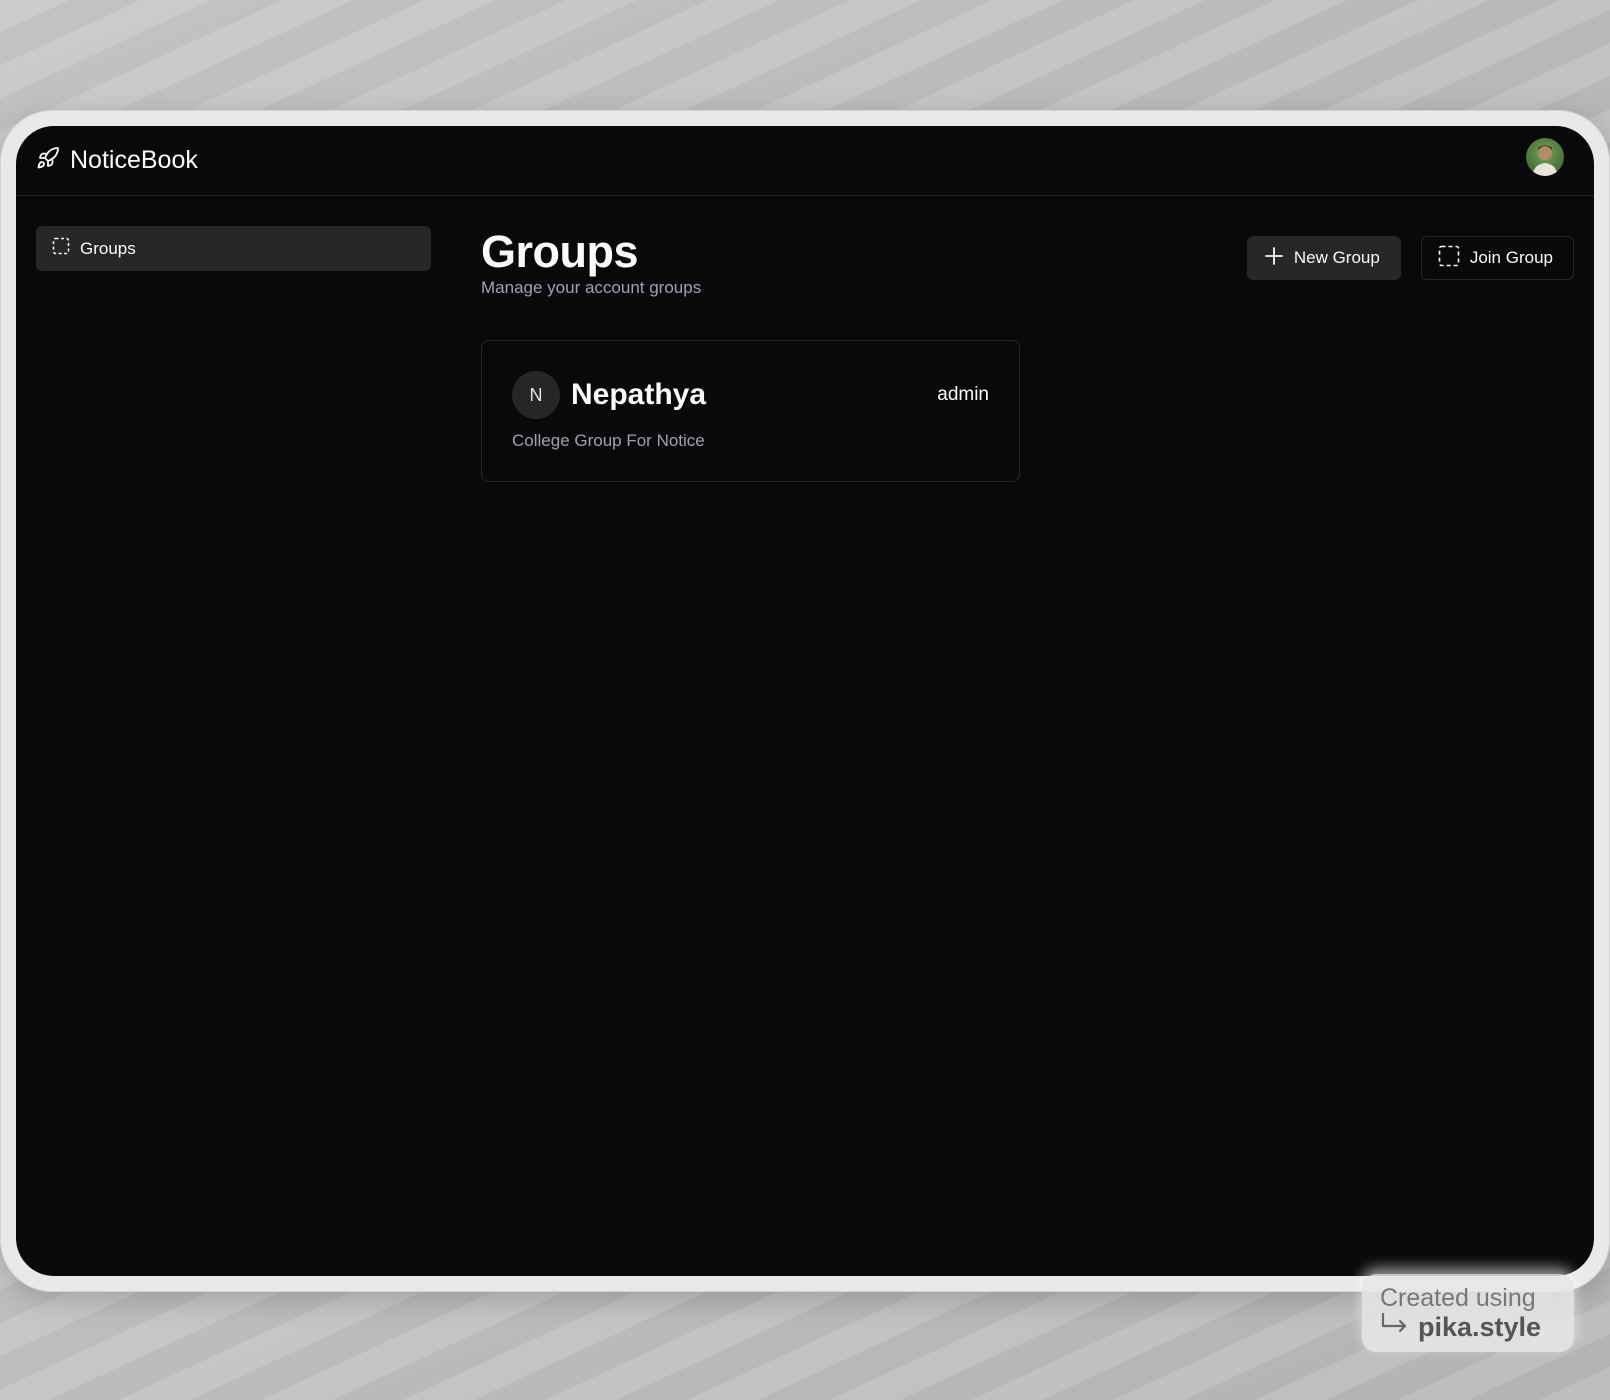 Image resolution: width=1610 pixels, height=1400 pixels. What do you see at coordinates (134, 160) in the screenshot?
I see `app-name: NoticeBook` at bounding box center [134, 160].